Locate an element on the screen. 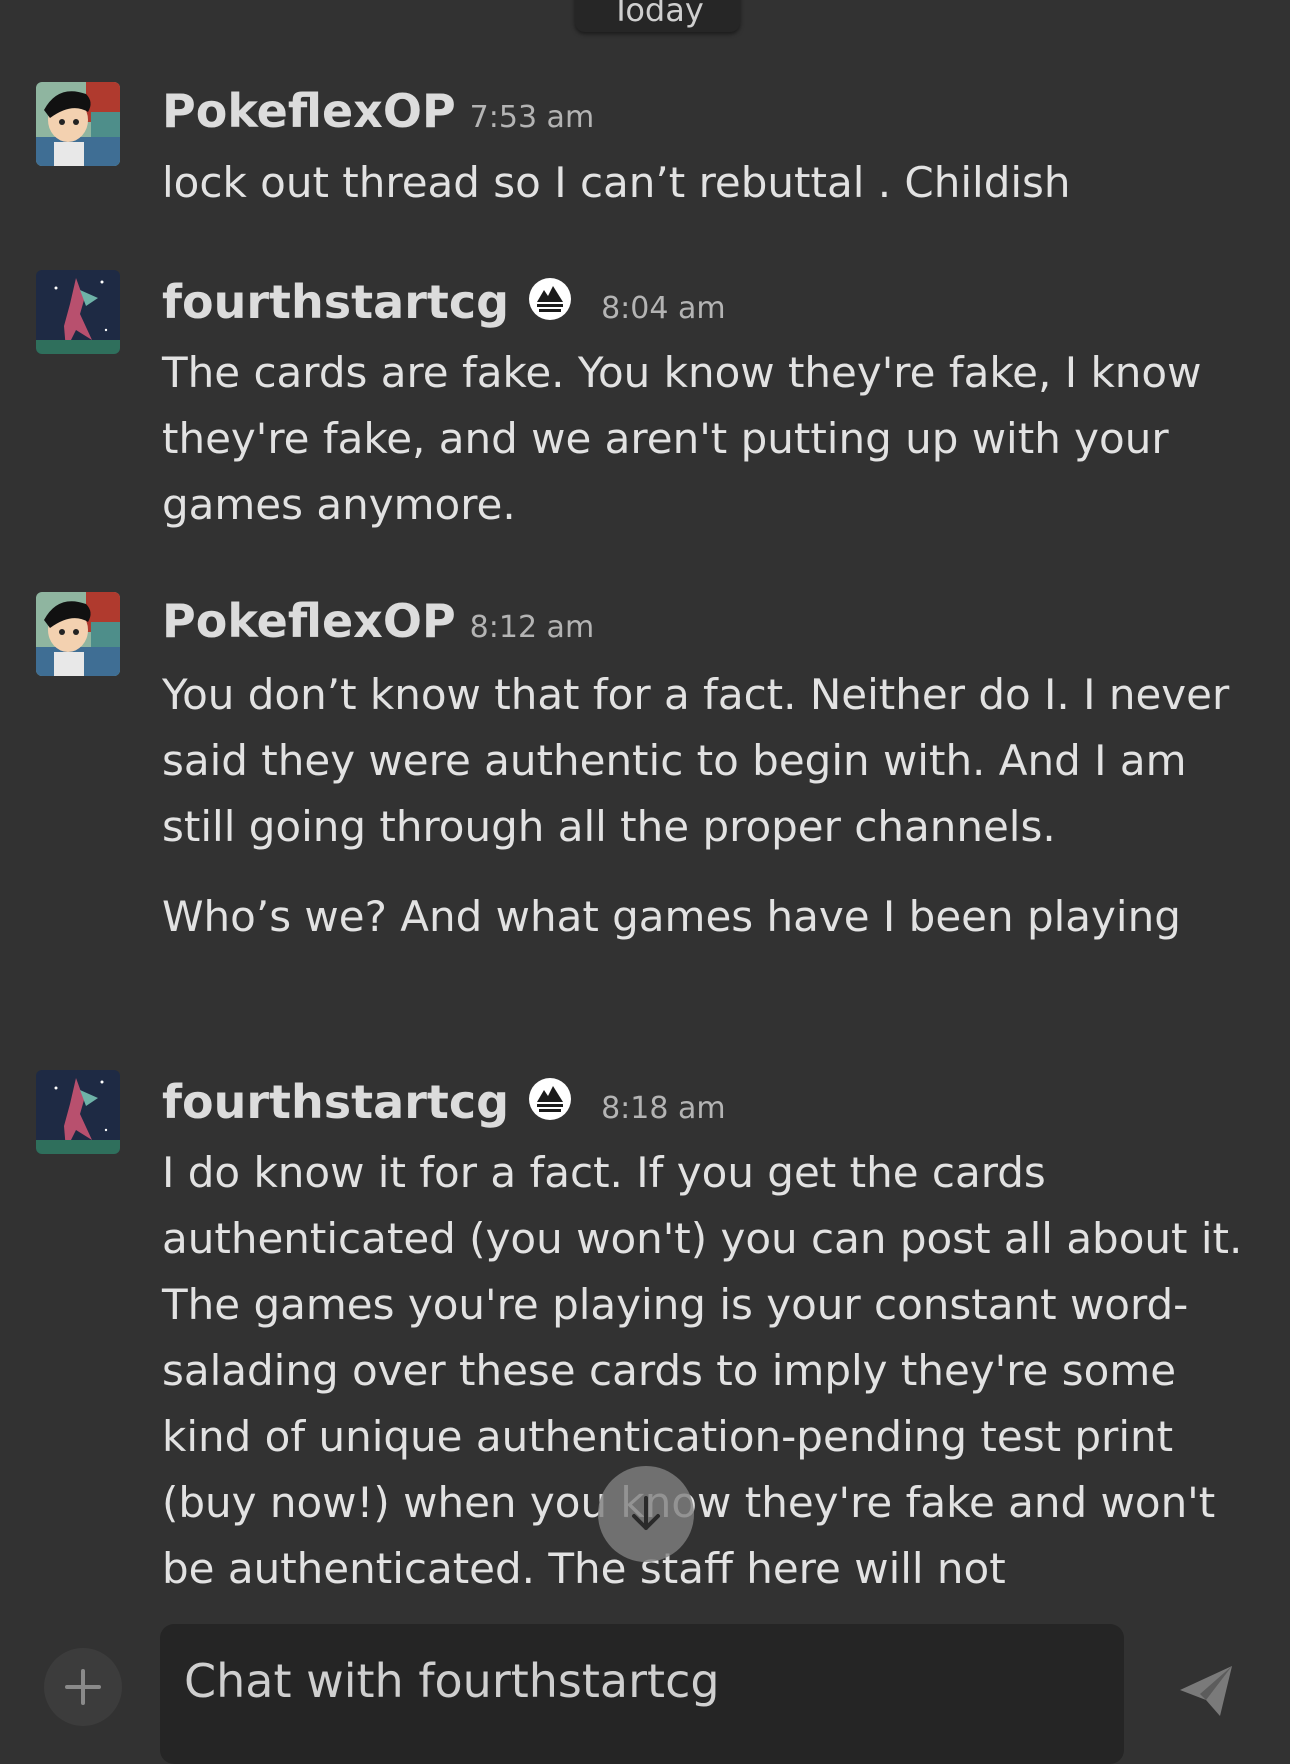  timestamp: 8:18 am is located at coordinates (663, 1108).